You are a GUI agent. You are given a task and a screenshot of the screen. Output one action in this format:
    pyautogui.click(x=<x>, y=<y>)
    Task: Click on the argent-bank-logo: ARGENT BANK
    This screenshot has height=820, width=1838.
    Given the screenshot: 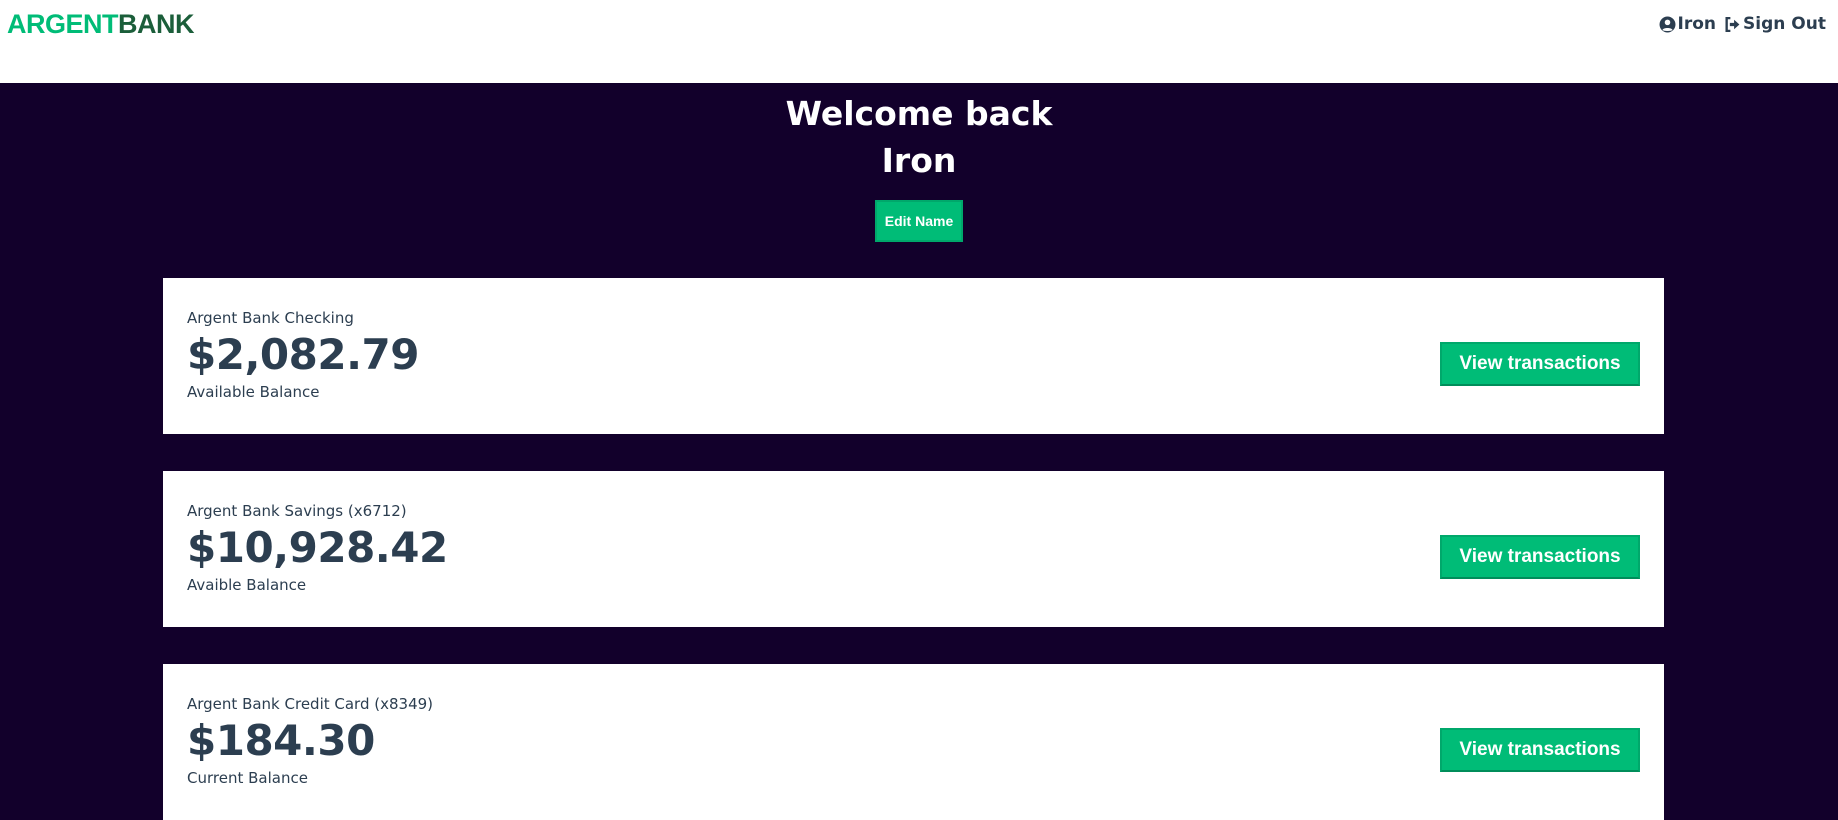 What is the action you would take?
    pyautogui.click(x=101, y=23)
    